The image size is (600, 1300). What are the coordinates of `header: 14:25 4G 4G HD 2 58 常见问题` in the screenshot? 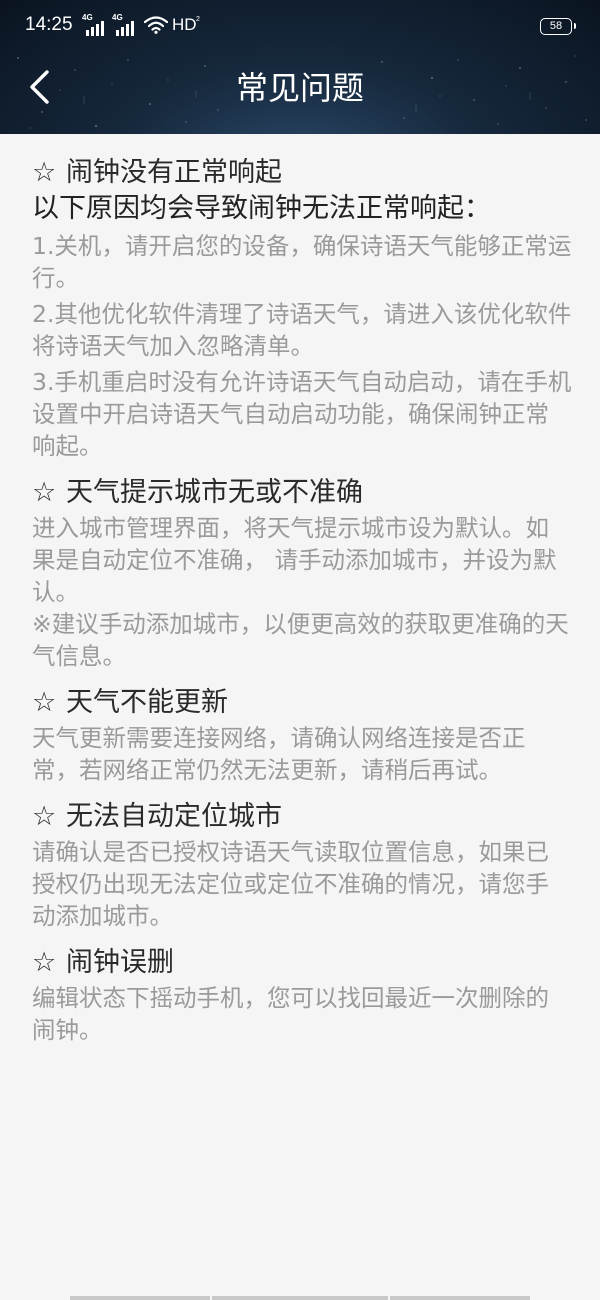 It's located at (300, 67).